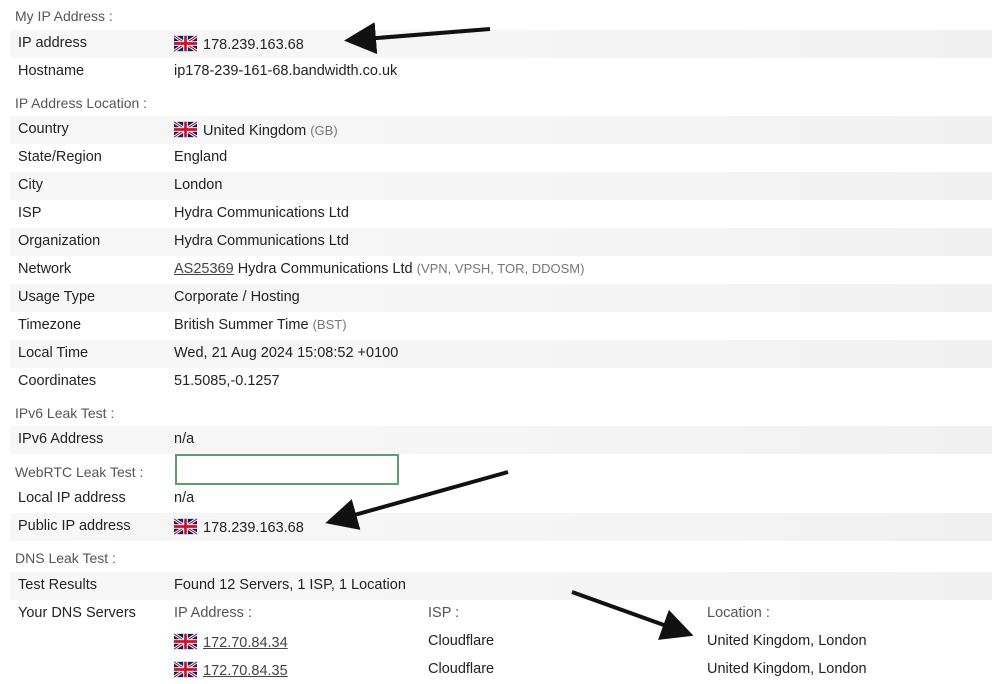  What do you see at coordinates (417, 500) in the screenshot?
I see `arrow-to-public-ip-icon` at bounding box center [417, 500].